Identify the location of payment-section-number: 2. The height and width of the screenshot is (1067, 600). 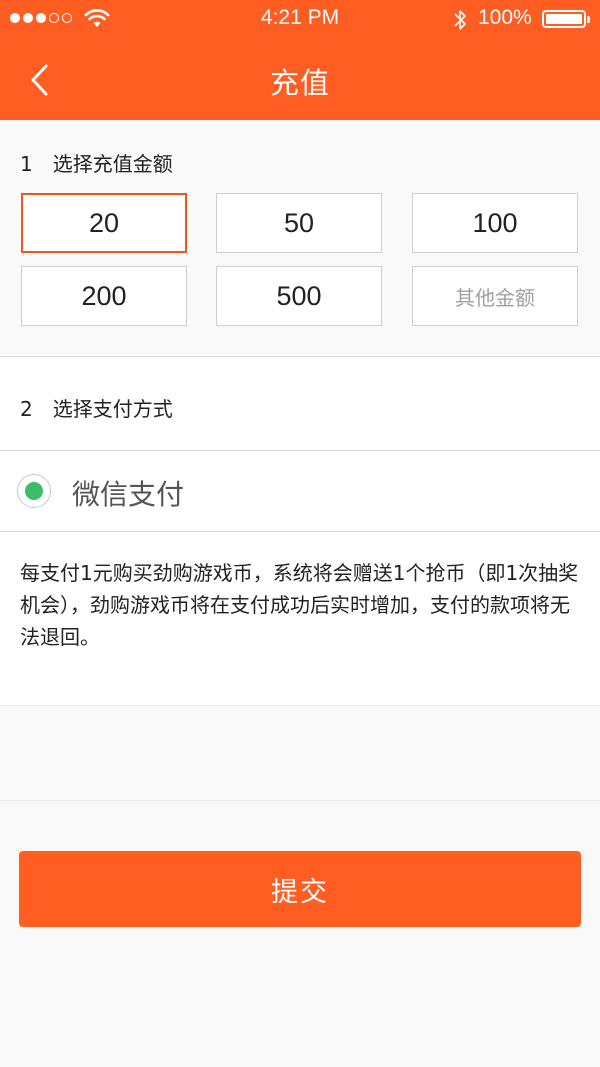
(26, 409).